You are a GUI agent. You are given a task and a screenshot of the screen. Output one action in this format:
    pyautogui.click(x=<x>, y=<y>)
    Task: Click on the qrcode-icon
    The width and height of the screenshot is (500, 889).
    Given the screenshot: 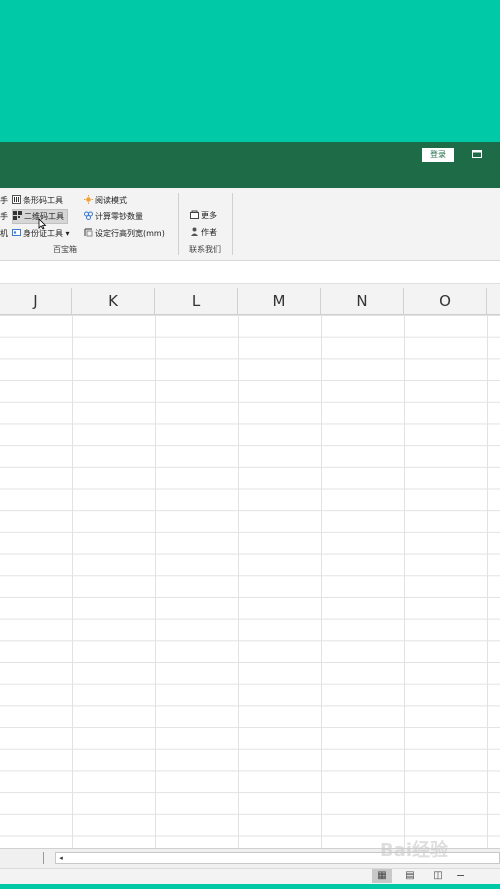 What is the action you would take?
    pyautogui.click(x=17, y=215)
    